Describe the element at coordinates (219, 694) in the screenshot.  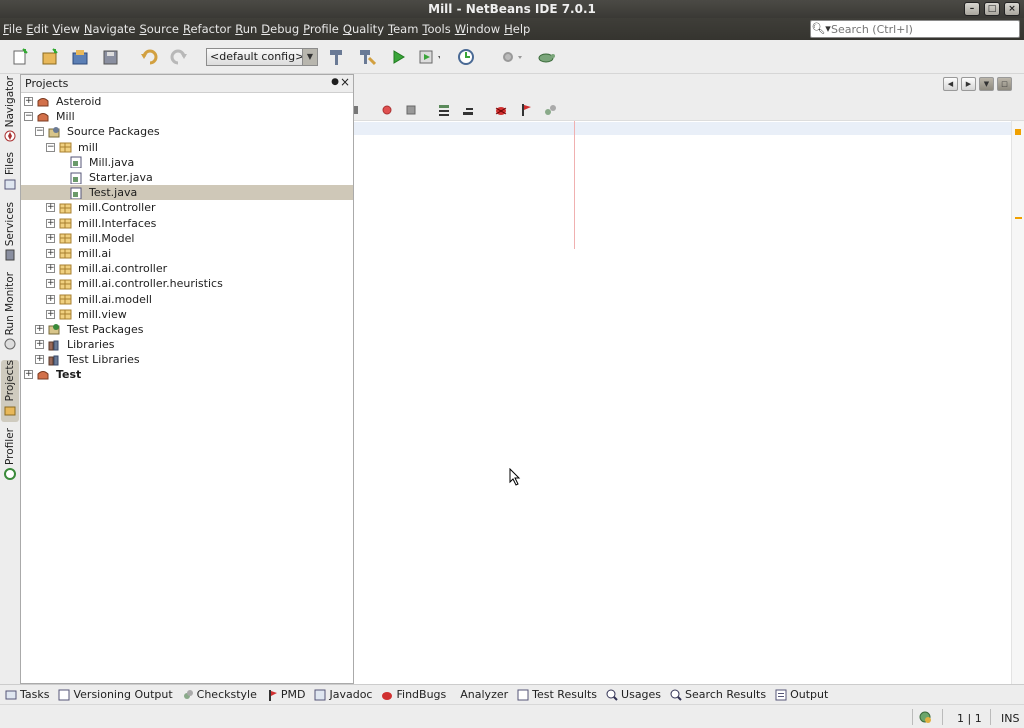
I see `tab-checkstyle: Checkstyle` at that location.